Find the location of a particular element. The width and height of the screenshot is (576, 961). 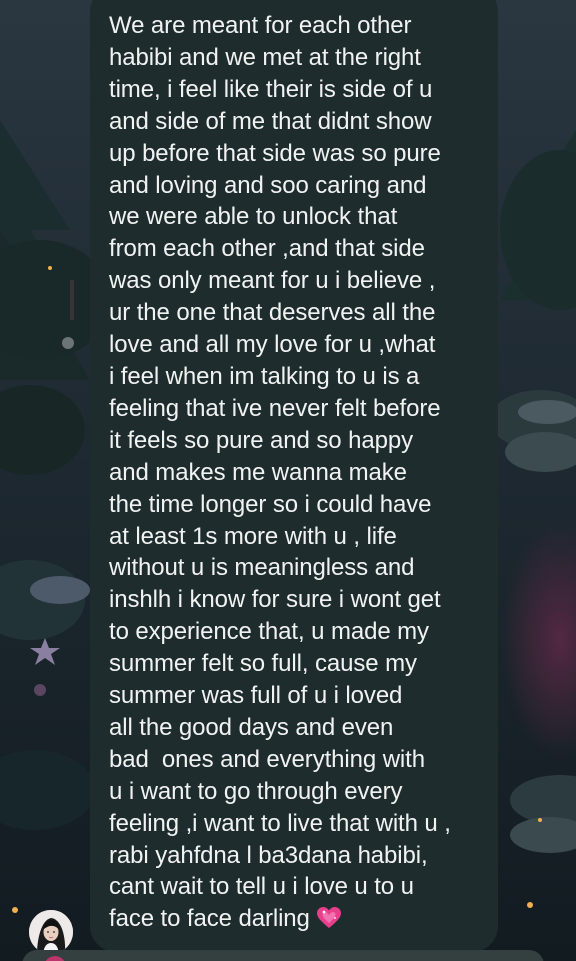

message-line: and makes me wanna make is located at coordinates (258, 472).